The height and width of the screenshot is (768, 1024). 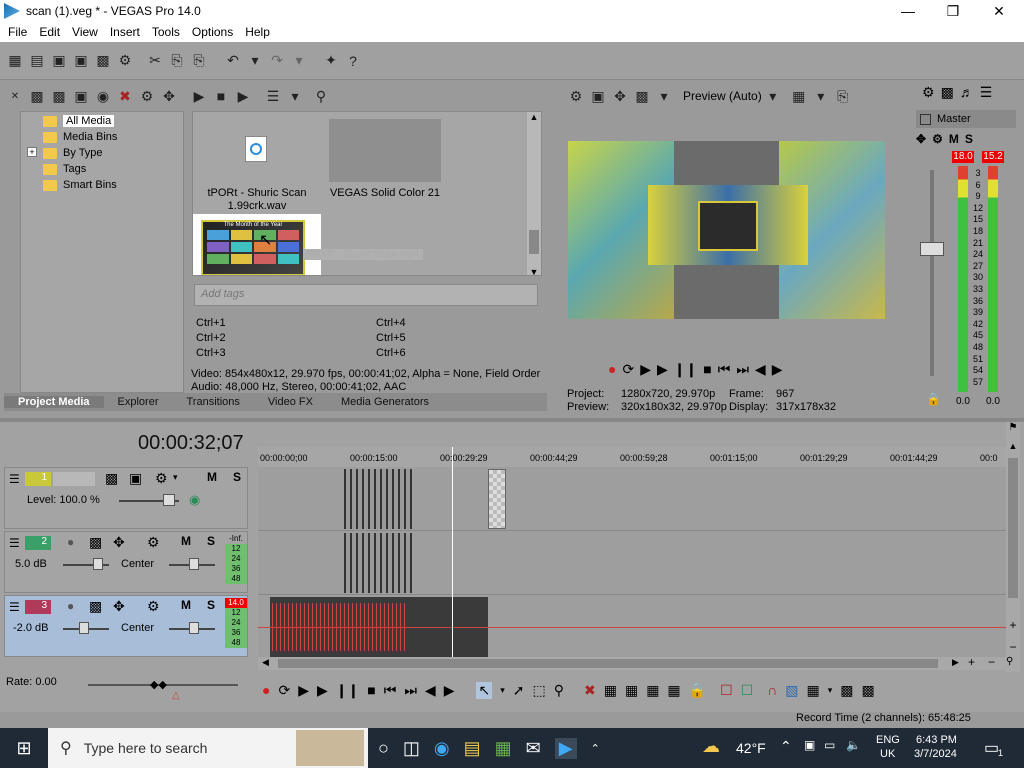 I want to click on timeline-vertical-scrollbar: ⚑ ▲ + −, so click(x=1013, y=547).